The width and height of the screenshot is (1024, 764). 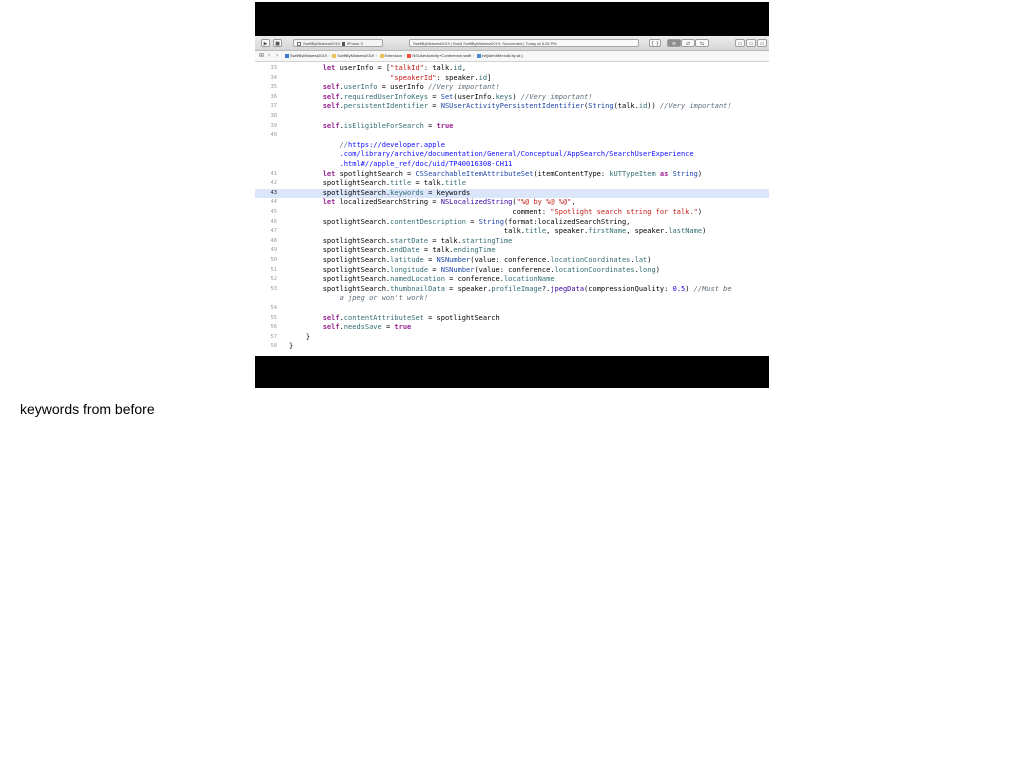 I want to click on code-line: 54, so click(x=512, y=309).